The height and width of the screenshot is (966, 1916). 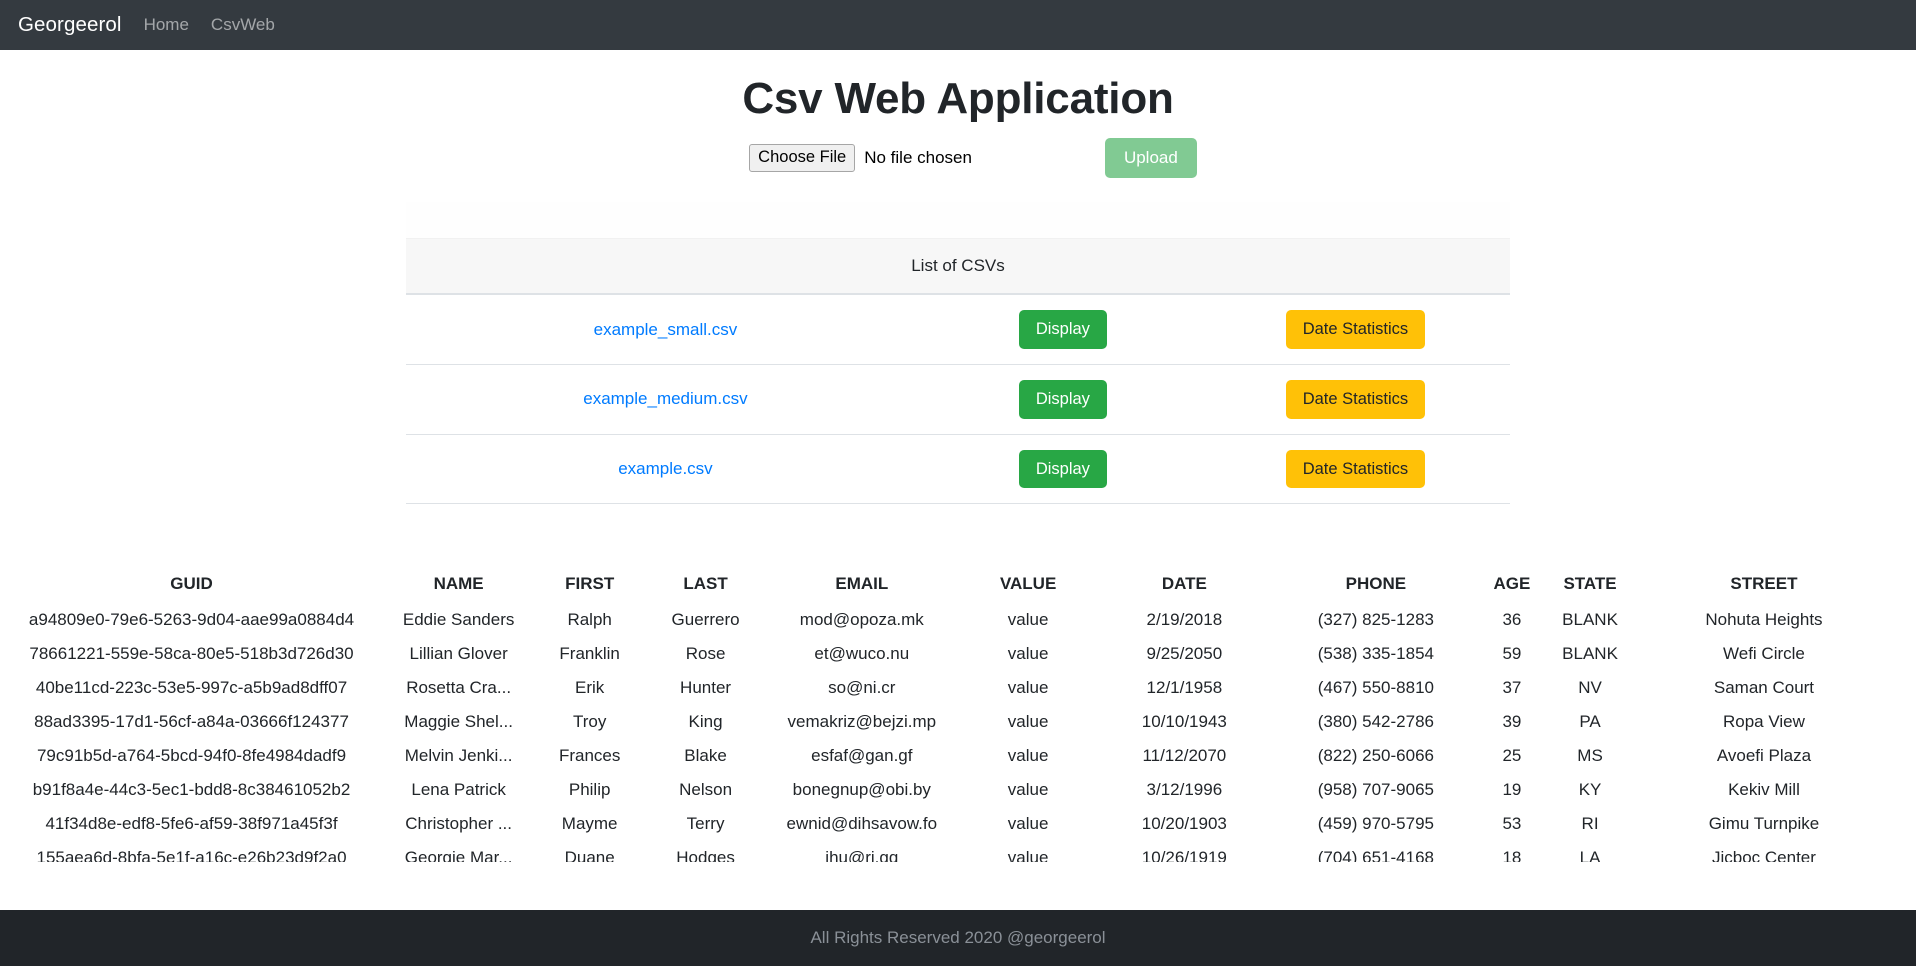 I want to click on cell-guid: 79c91b5d-a764-5bcd-94f0-8fe4984dadf9, so click(x=191, y=756).